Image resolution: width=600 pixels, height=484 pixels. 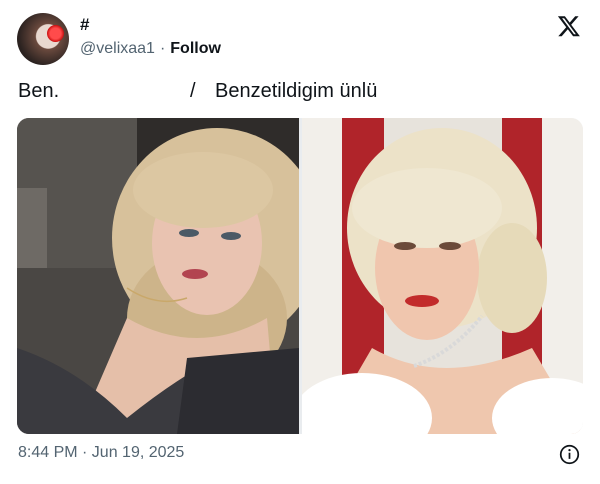 What do you see at coordinates (39, 91) in the screenshot?
I see `tweet-text-left: Ben.` at bounding box center [39, 91].